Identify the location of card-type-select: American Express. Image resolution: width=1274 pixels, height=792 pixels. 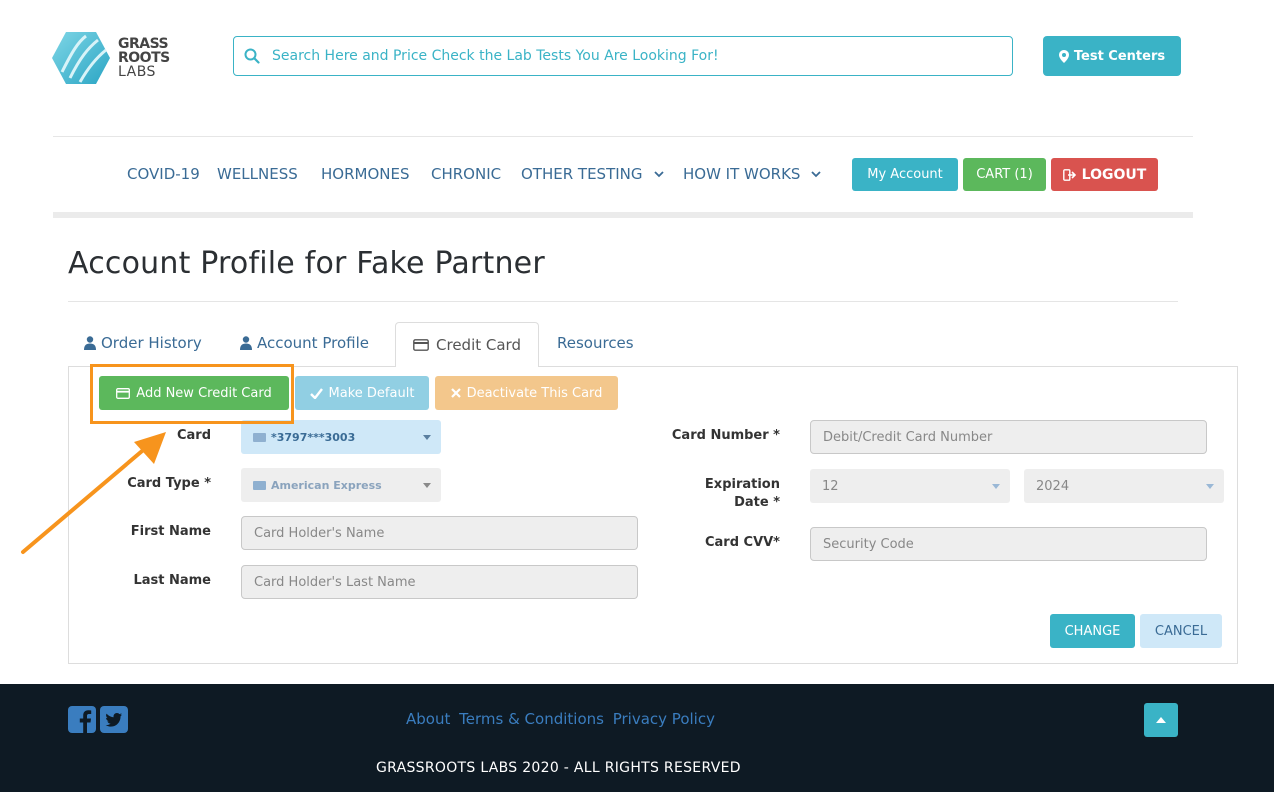
(341, 485).